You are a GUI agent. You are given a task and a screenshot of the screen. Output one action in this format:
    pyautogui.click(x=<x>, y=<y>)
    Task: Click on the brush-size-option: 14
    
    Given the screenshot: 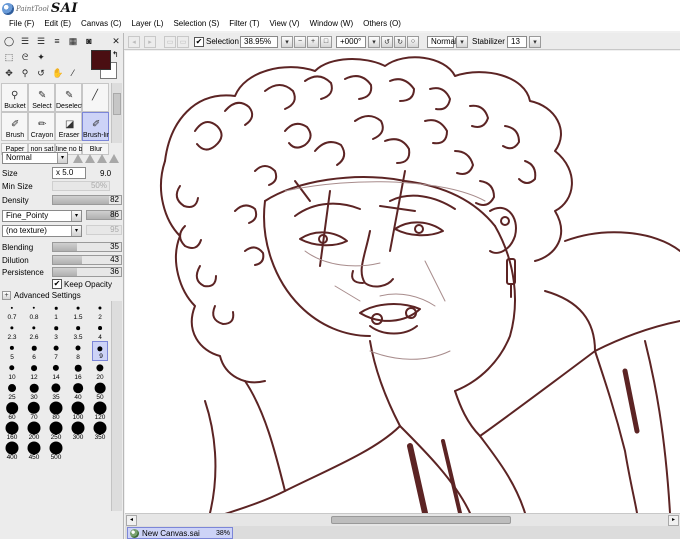 What is the action you would take?
    pyautogui.click(x=56, y=371)
    